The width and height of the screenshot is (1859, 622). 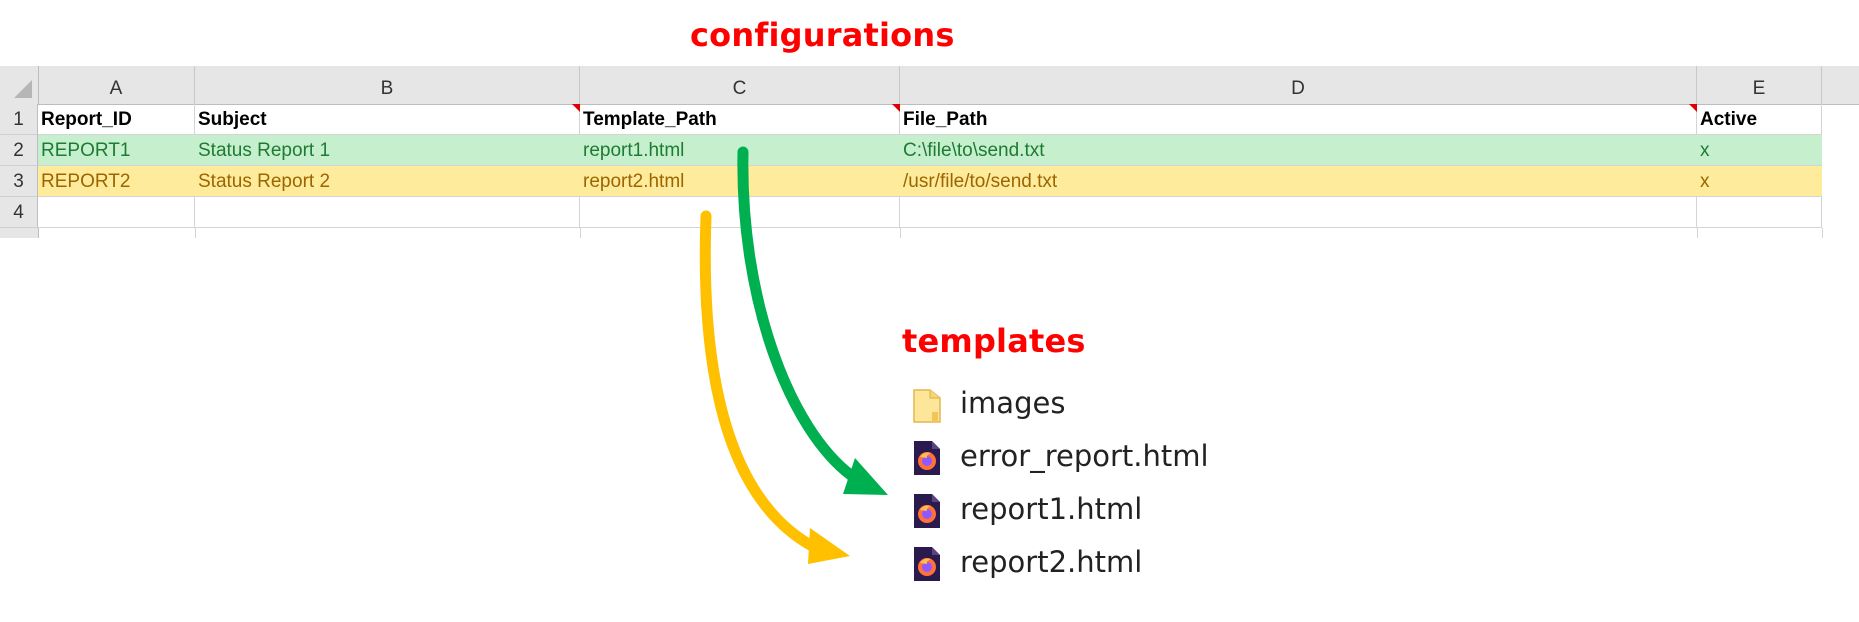 I want to click on mapping-arrows, so click(x=793, y=355).